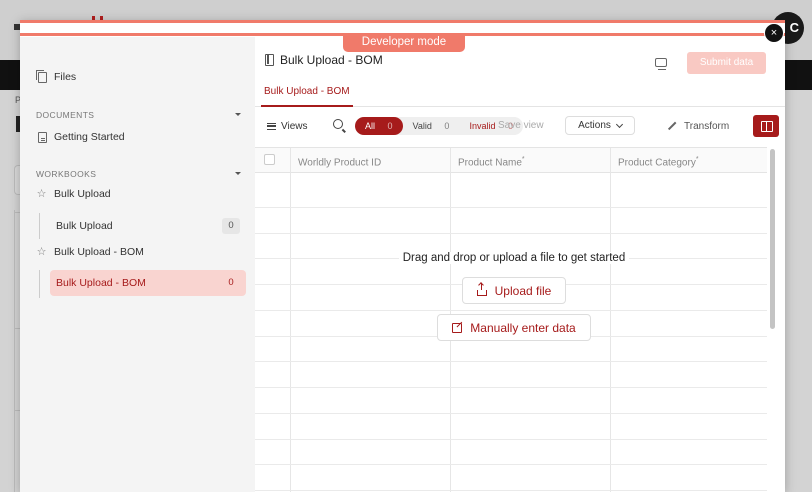 The height and width of the screenshot is (492, 812). I want to click on chevron-down-icon, so click(619, 124).